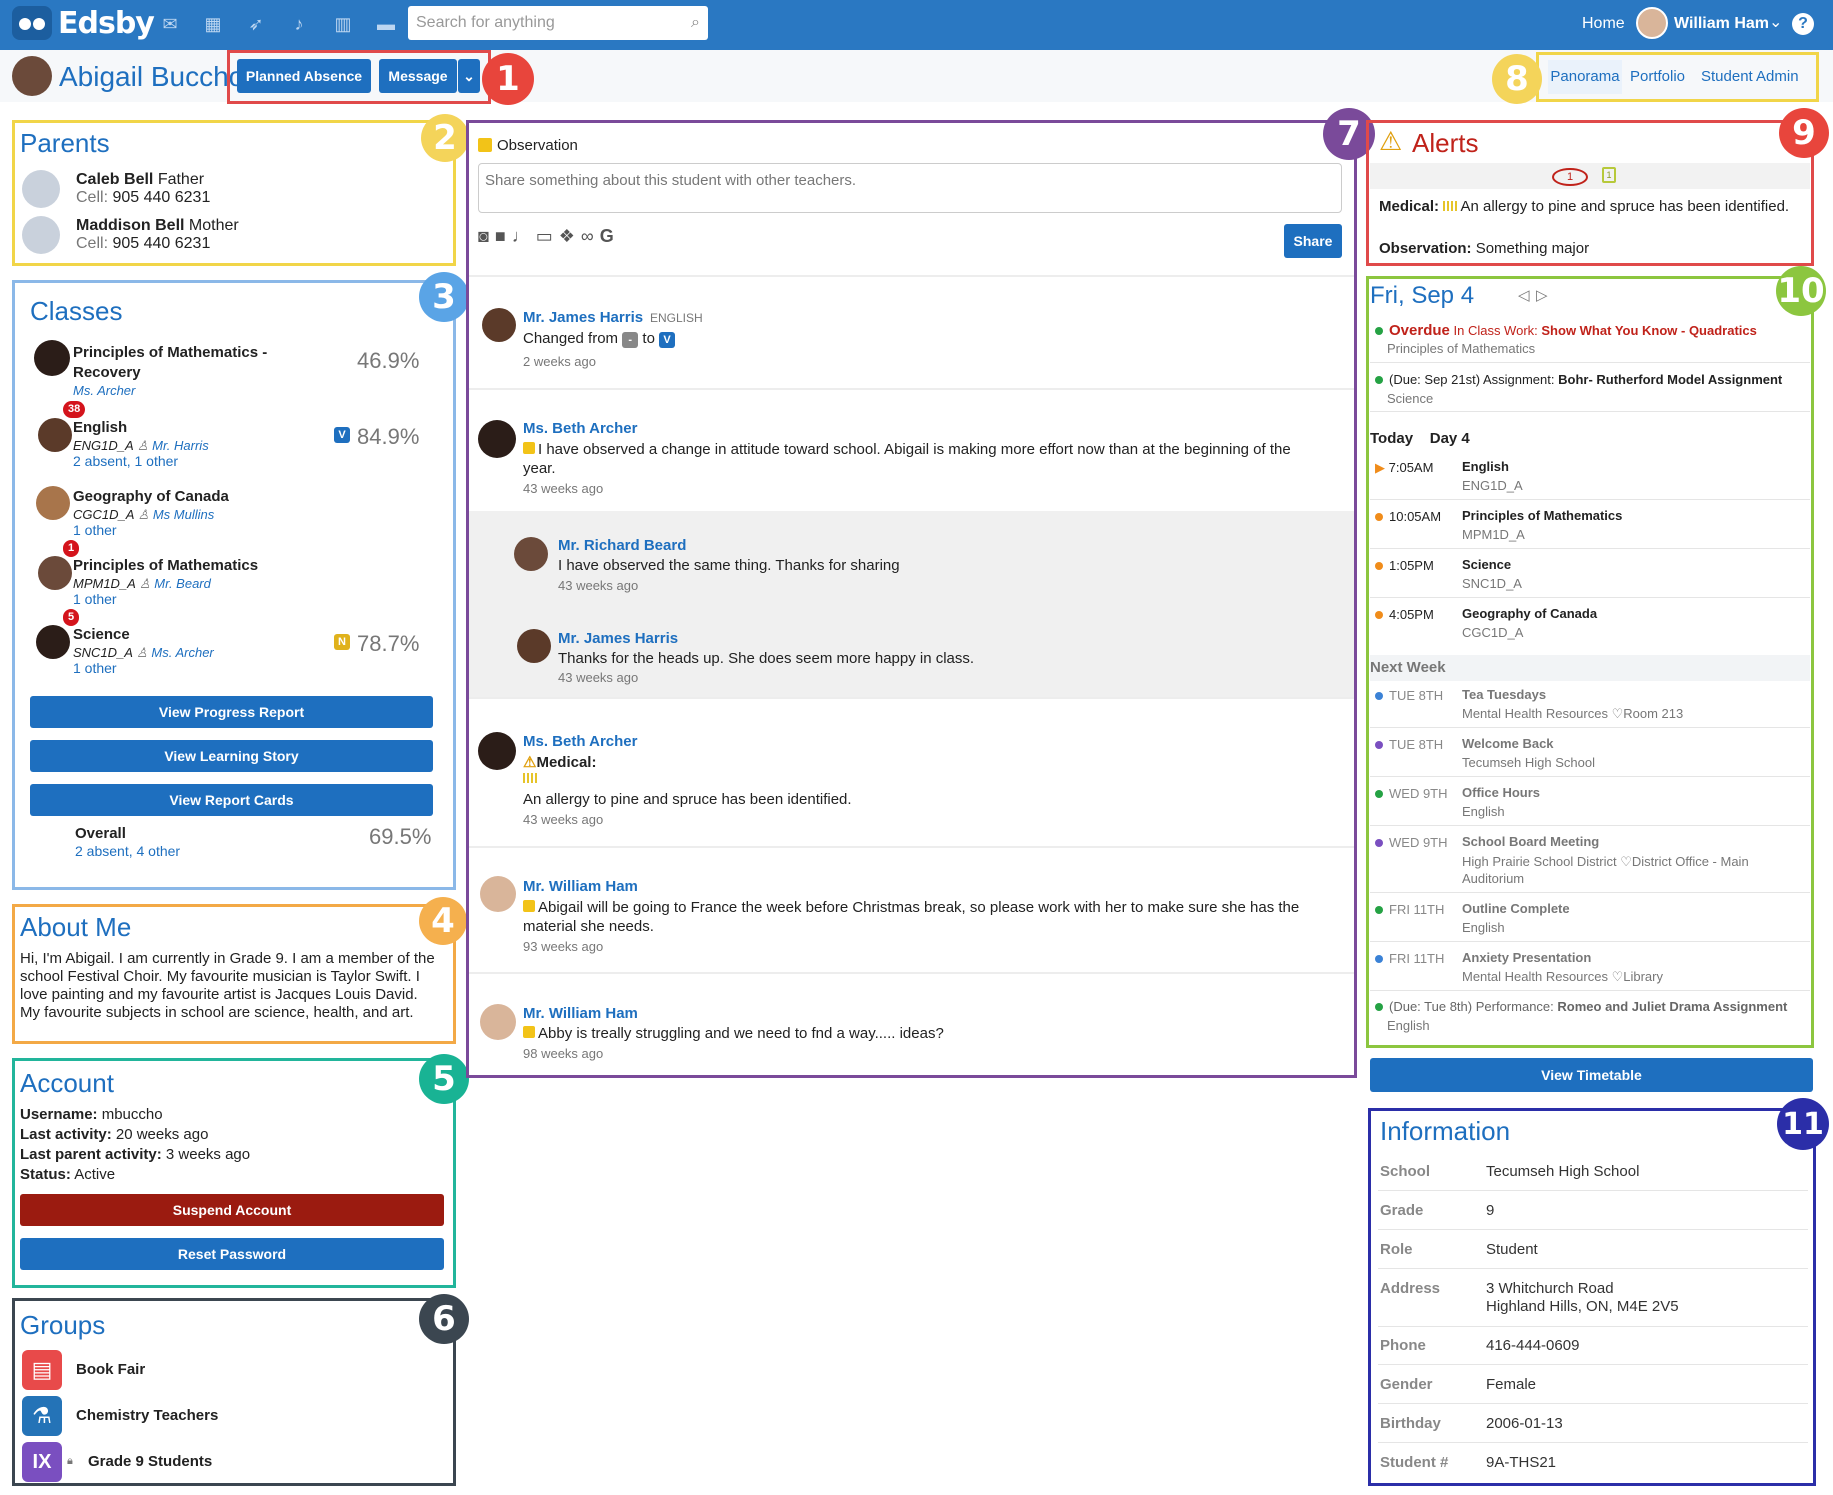  I want to click on reply-author: Mr. James Harris, so click(618, 638).